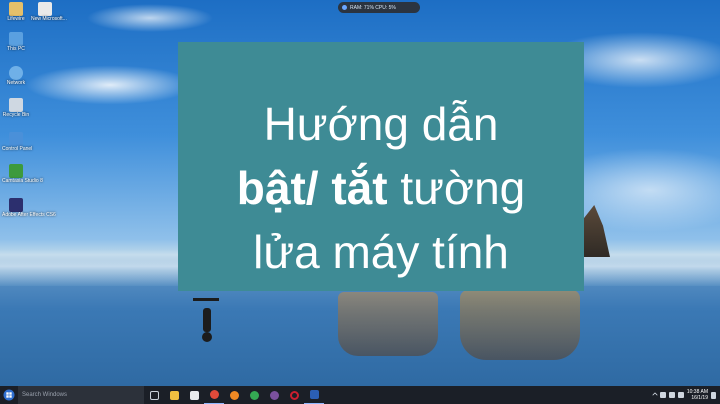  I want to click on search-placeholder: Search Windows, so click(45, 395).